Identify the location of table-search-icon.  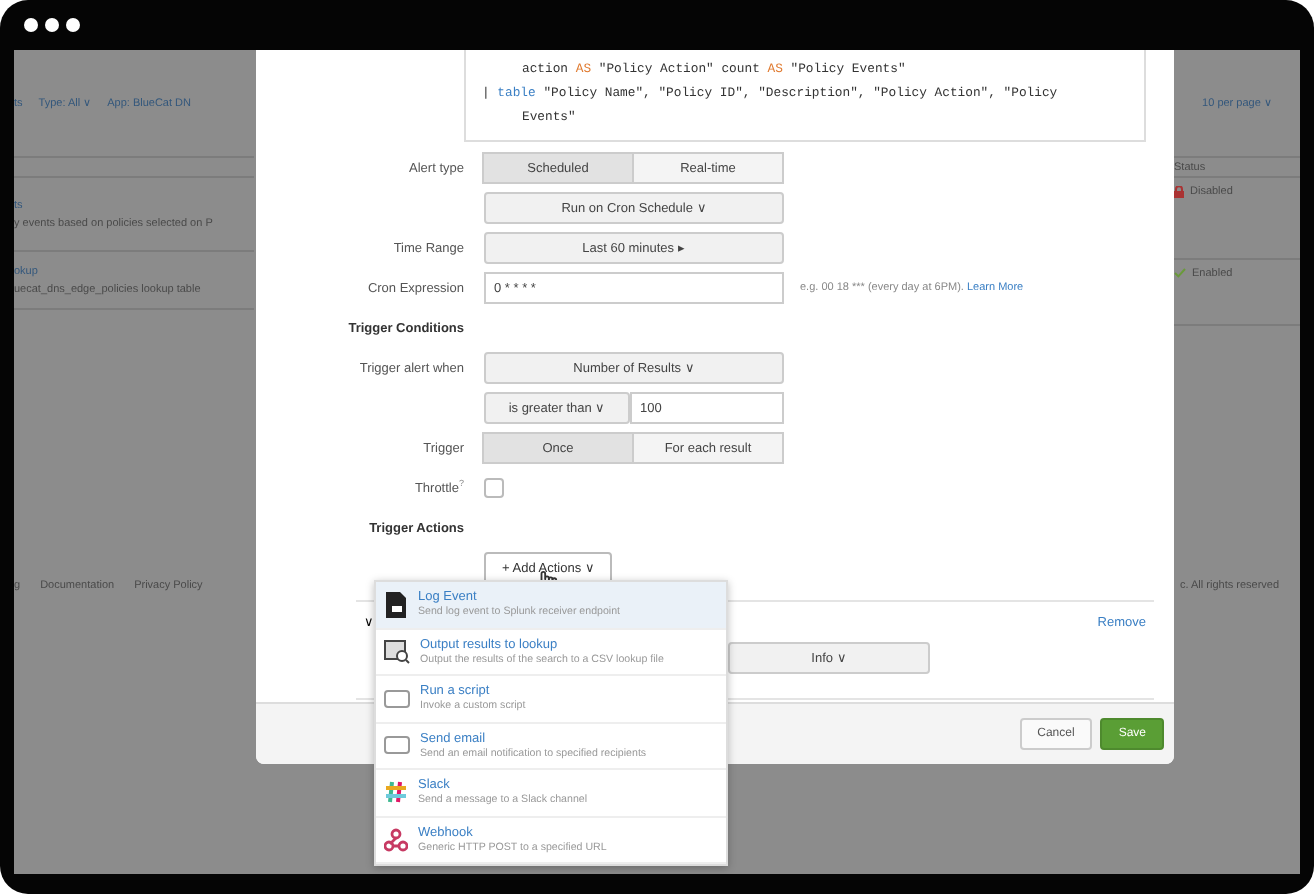
(397, 651).